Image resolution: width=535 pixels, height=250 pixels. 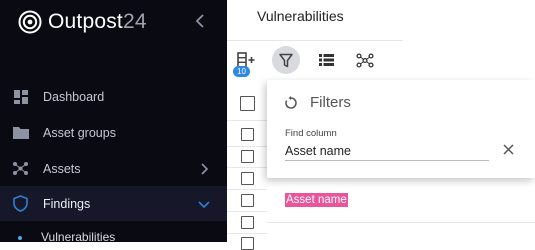 I want to click on close-icon, so click(x=508, y=149).